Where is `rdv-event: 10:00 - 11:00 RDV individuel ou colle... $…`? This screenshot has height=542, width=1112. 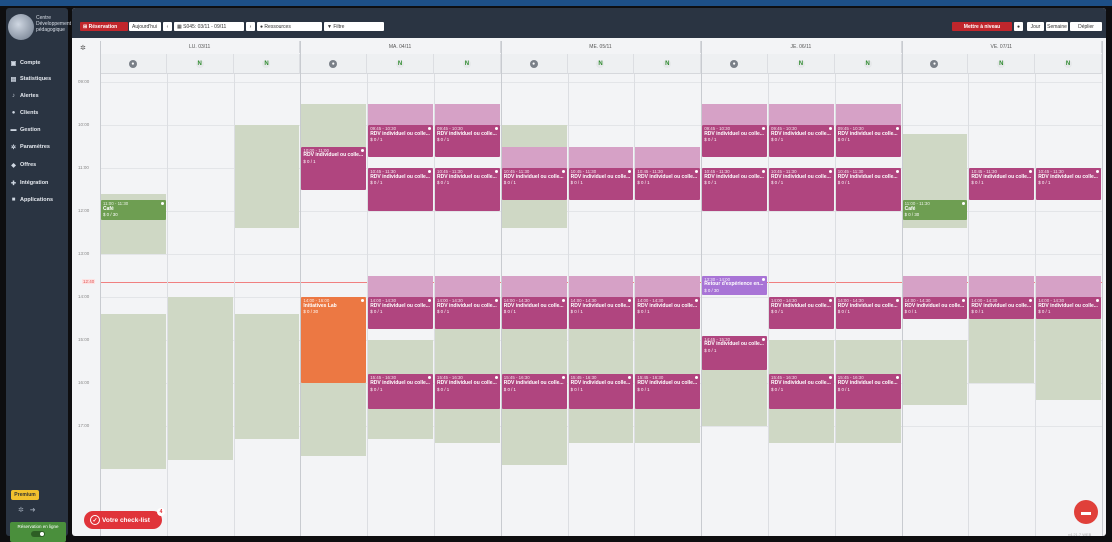
rdv-event: 10:00 - 11:00 RDV individuel ou colle... $… is located at coordinates (334, 168).